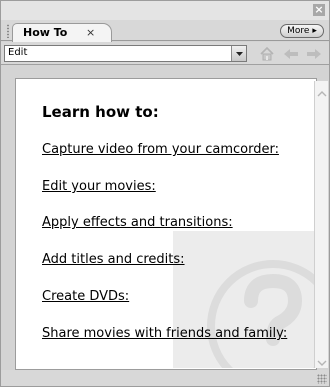 The width and height of the screenshot is (330, 387). Describe the element at coordinates (90, 32) in the screenshot. I see `tab-close-icon: ×` at that location.